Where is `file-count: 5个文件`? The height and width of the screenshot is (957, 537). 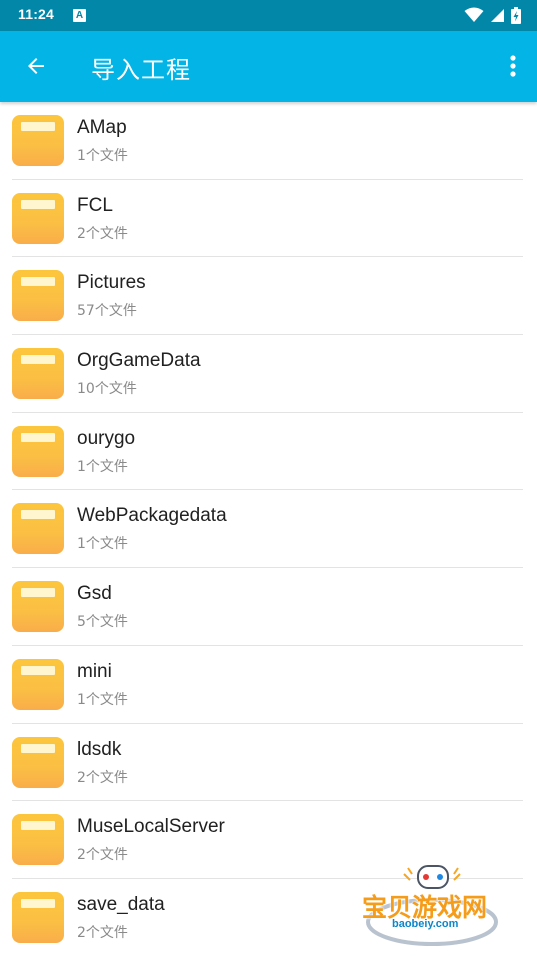 file-count: 5个文件 is located at coordinates (102, 622).